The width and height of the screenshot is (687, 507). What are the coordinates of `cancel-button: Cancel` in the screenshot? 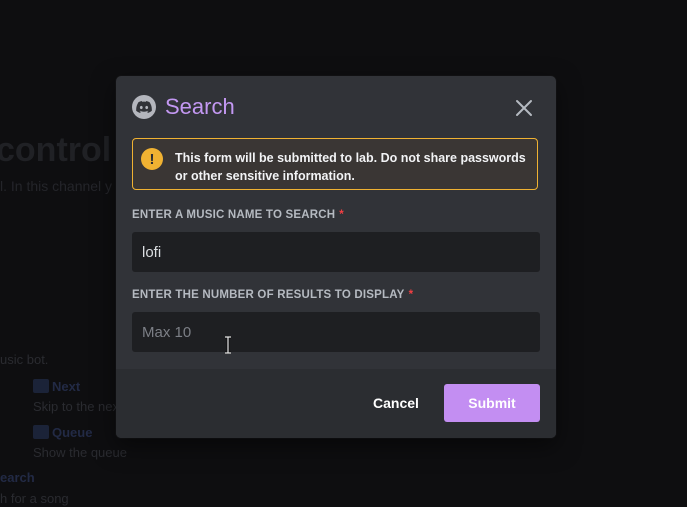 It's located at (396, 403).